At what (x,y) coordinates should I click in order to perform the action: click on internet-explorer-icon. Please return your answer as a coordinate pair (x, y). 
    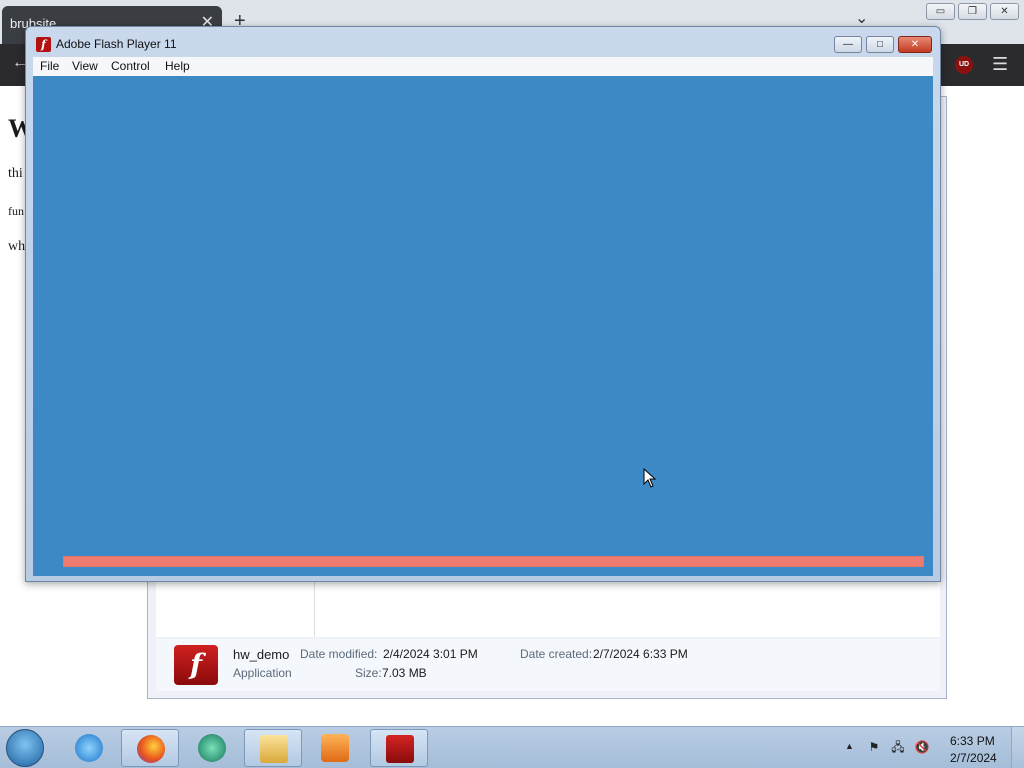
    Looking at the image, I should click on (89, 748).